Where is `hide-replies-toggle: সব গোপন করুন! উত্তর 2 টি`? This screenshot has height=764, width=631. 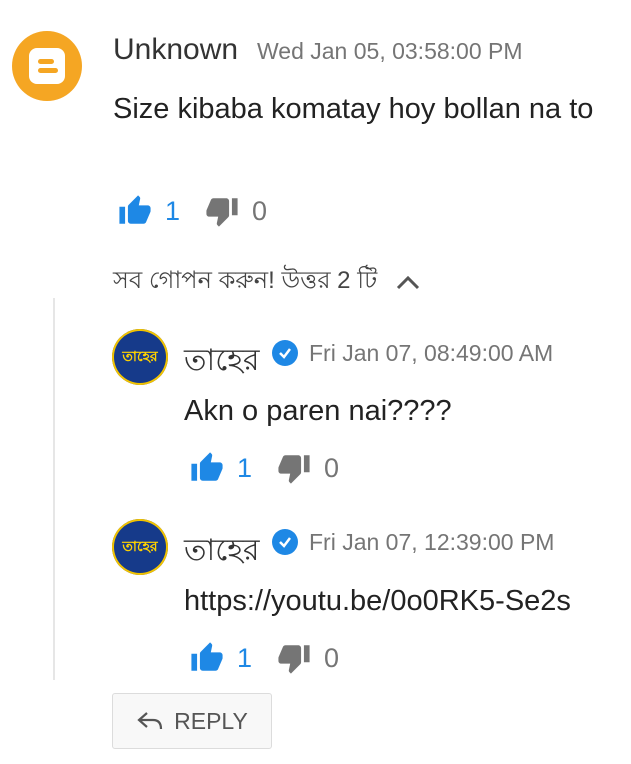
hide-replies-toggle: সব গোপন করুন! উত্তর 2 টি is located at coordinates (267, 282).